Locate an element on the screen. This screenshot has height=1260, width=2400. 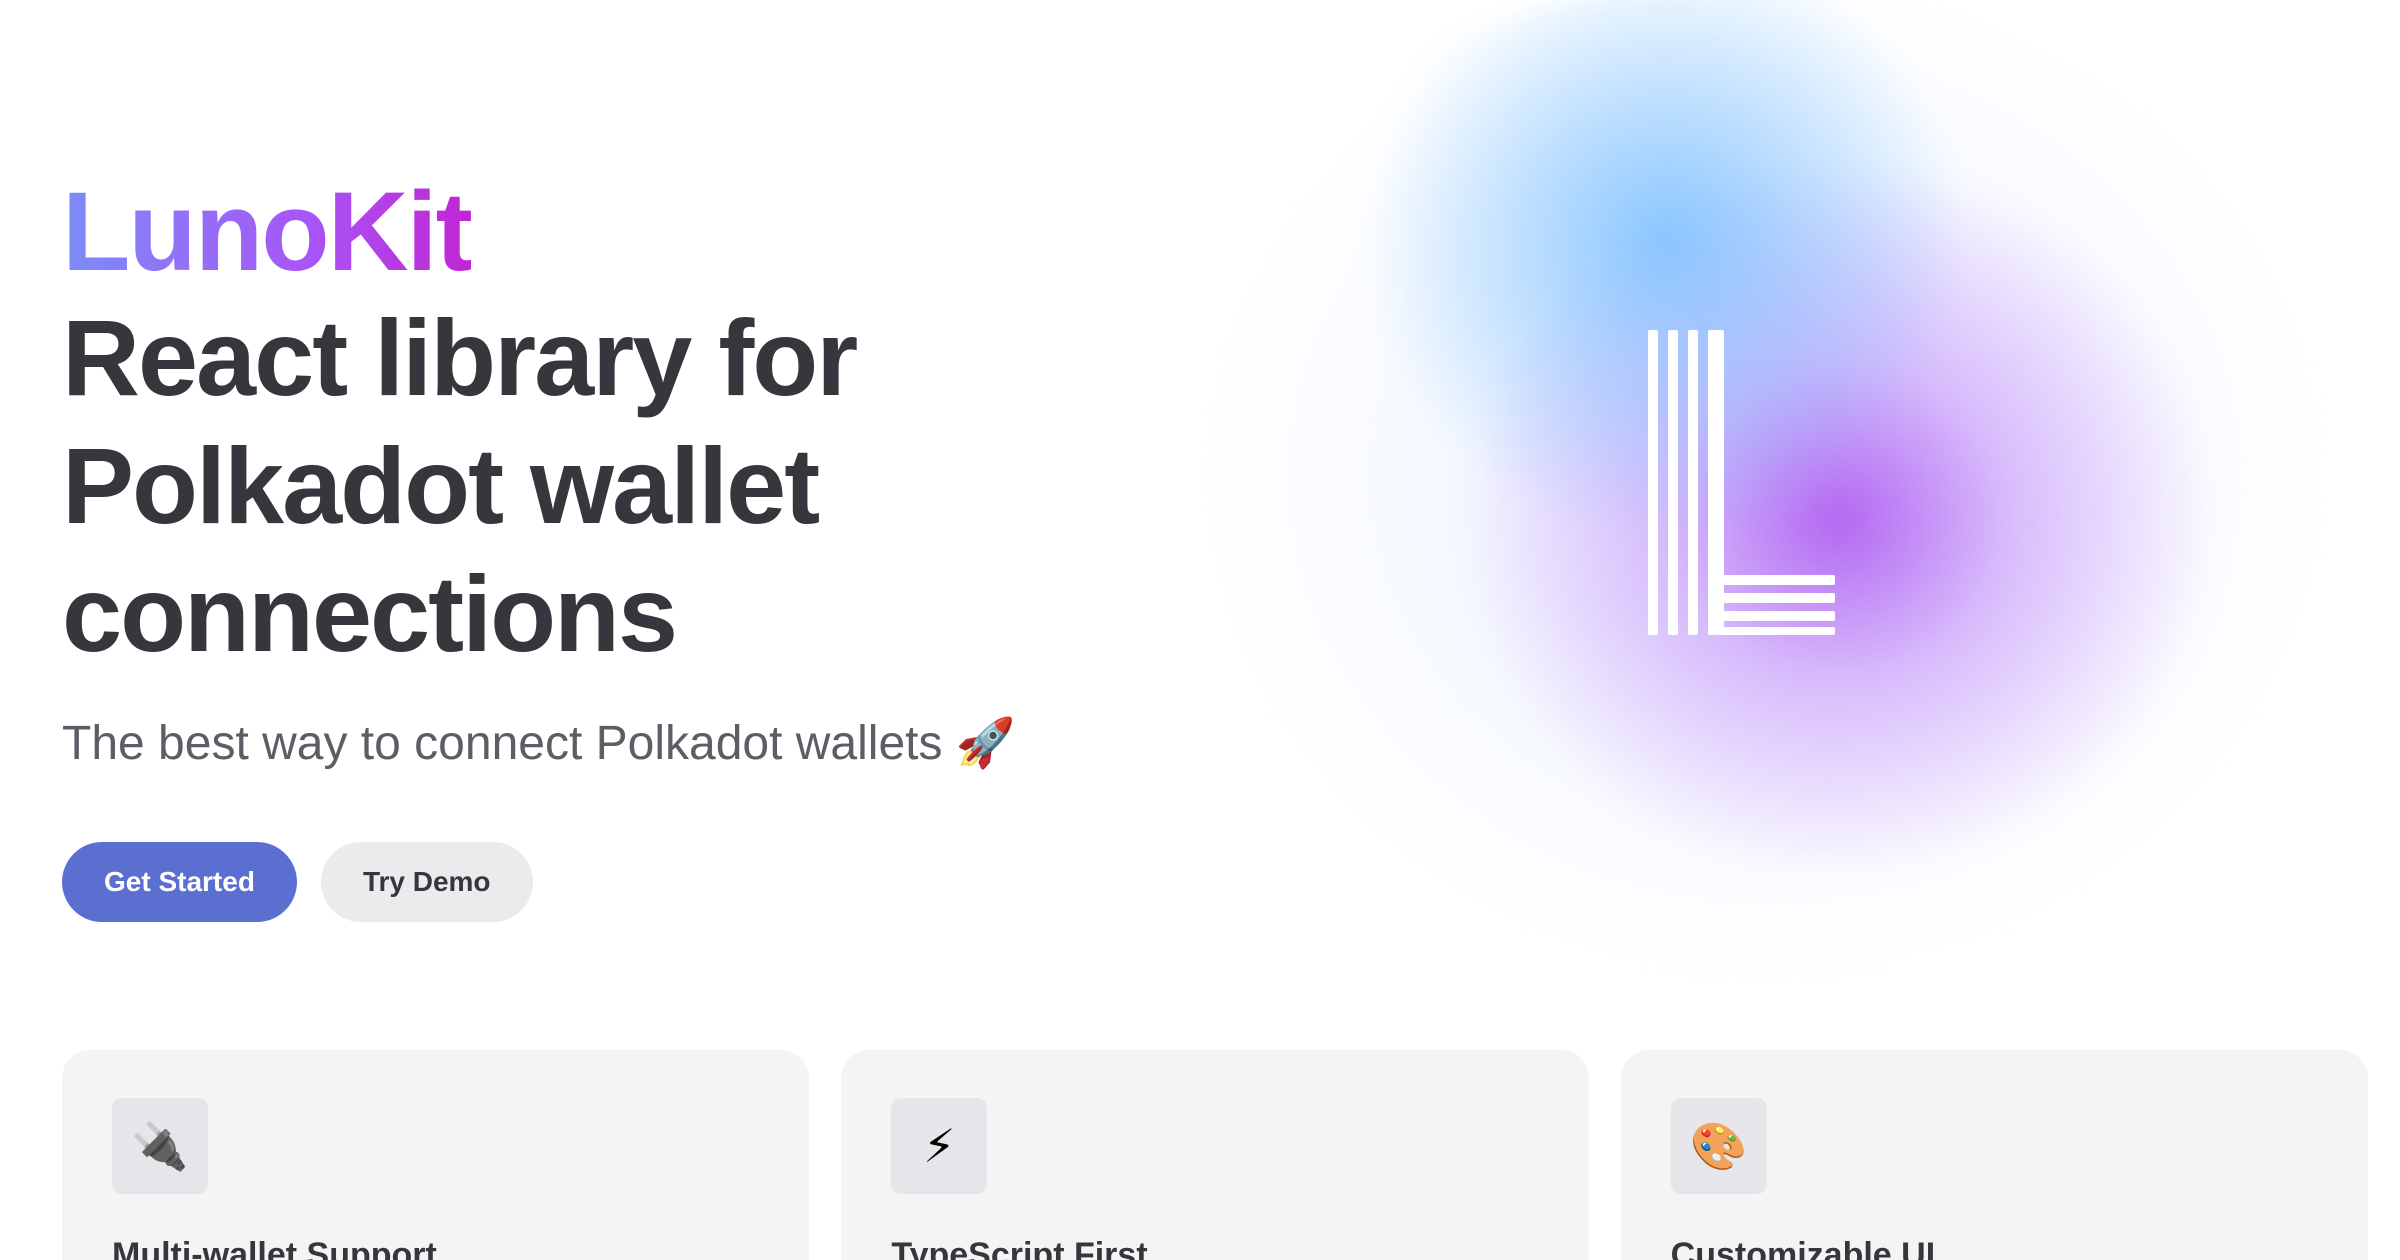
brand-title: LunoKit is located at coordinates (267, 231).